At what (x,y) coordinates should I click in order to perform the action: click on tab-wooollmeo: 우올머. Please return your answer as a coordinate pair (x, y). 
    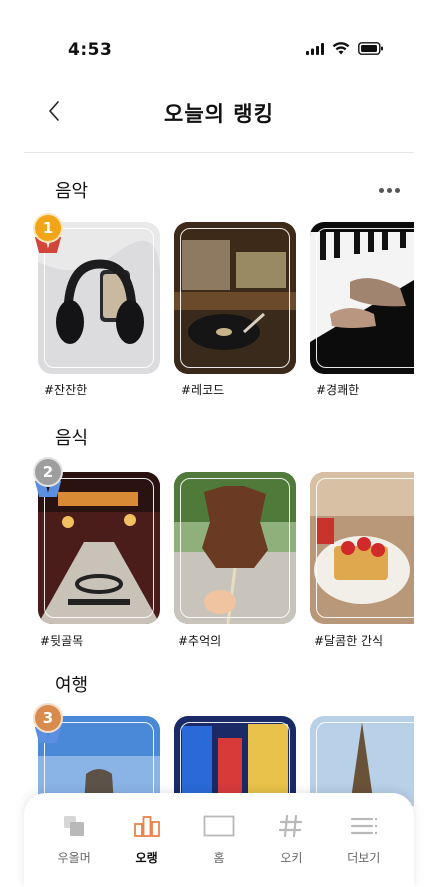
    Looking at the image, I should click on (74, 840).